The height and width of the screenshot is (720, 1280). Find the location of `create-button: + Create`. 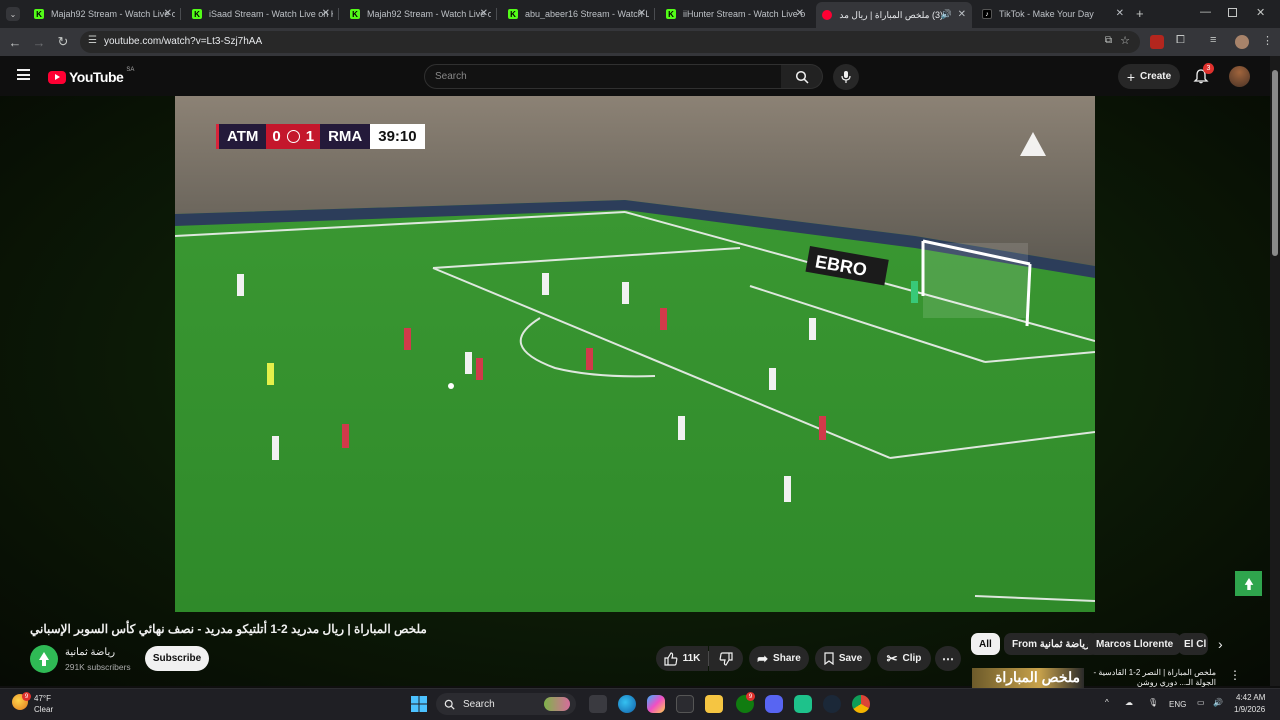

create-button: + Create is located at coordinates (1149, 76).